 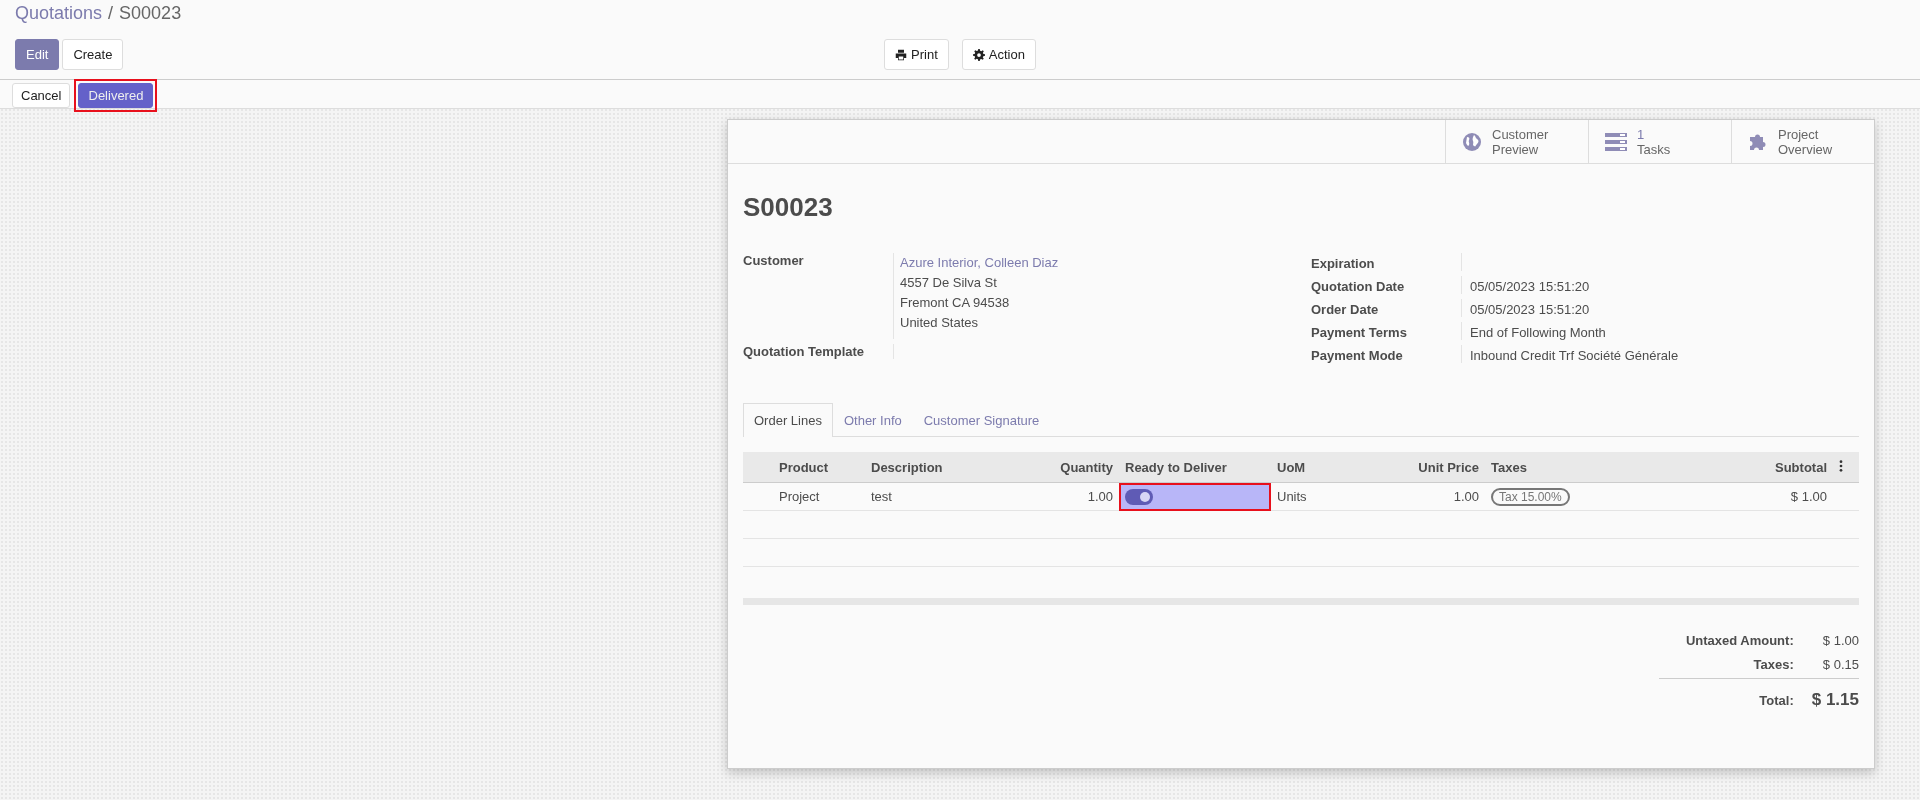 I want to click on column-header: Quantity, so click(x=1063, y=467).